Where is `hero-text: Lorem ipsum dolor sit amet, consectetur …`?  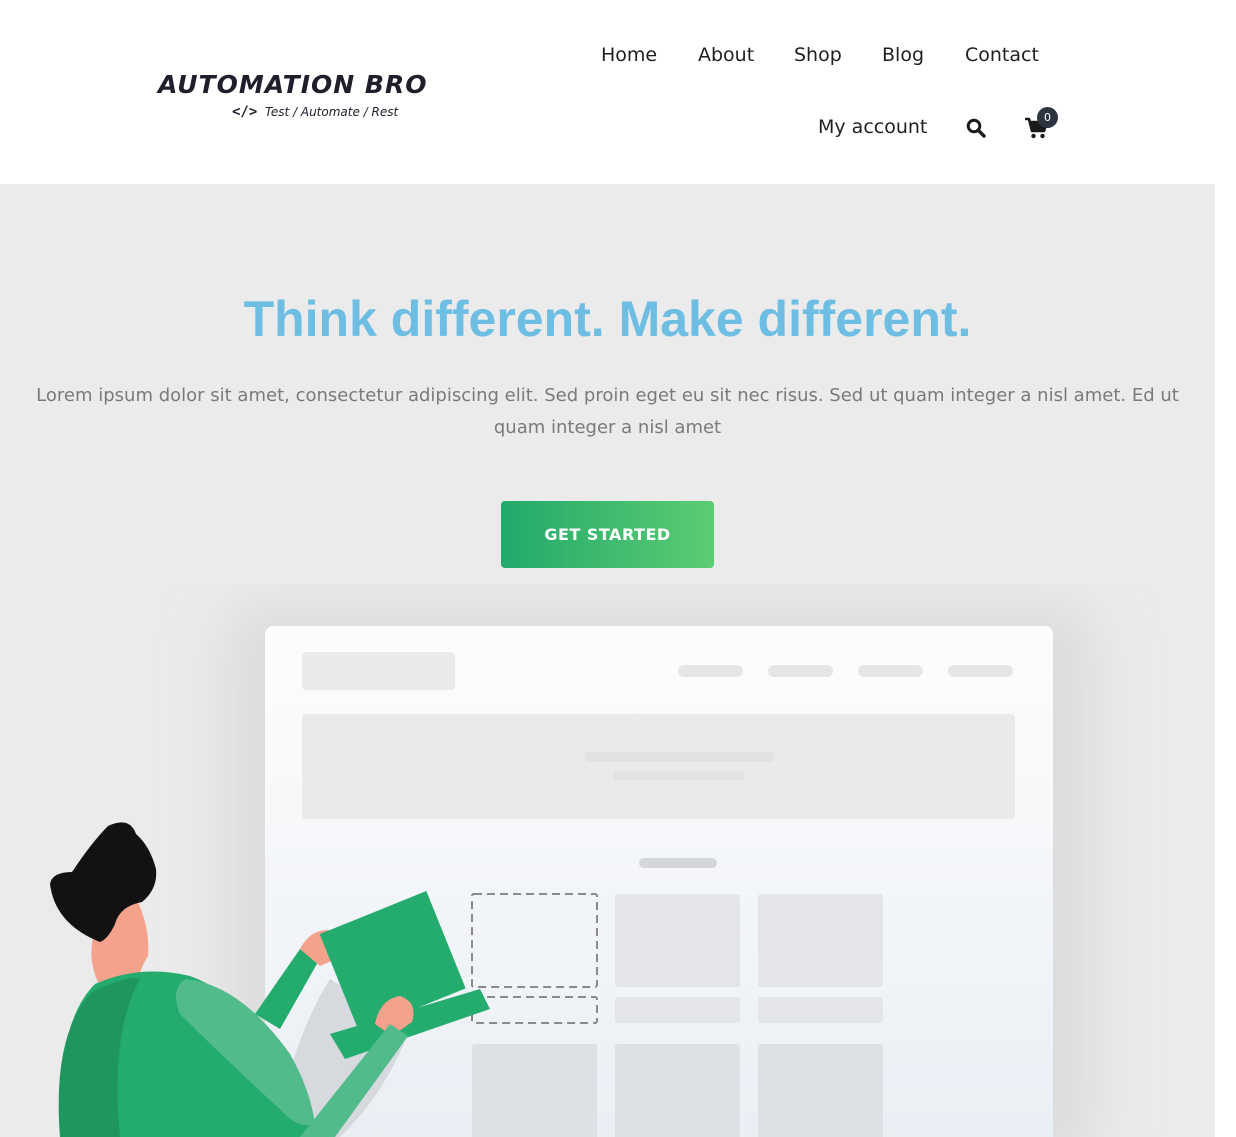
hero-text: Lorem ipsum dolor sit amet, consectetur … is located at coordinates (607, 411).